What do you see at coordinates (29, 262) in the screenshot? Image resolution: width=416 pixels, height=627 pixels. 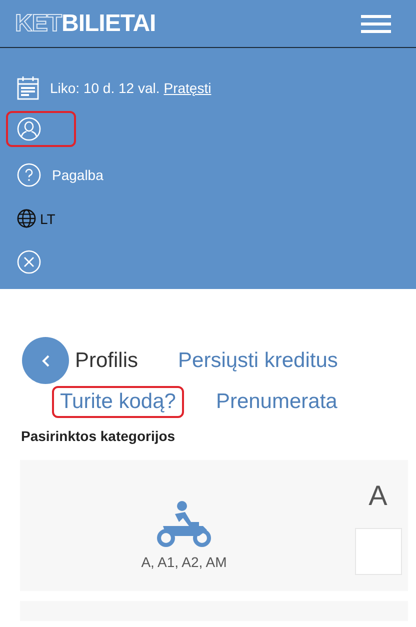 I see `close-icon` at bounding box center [29, 262].